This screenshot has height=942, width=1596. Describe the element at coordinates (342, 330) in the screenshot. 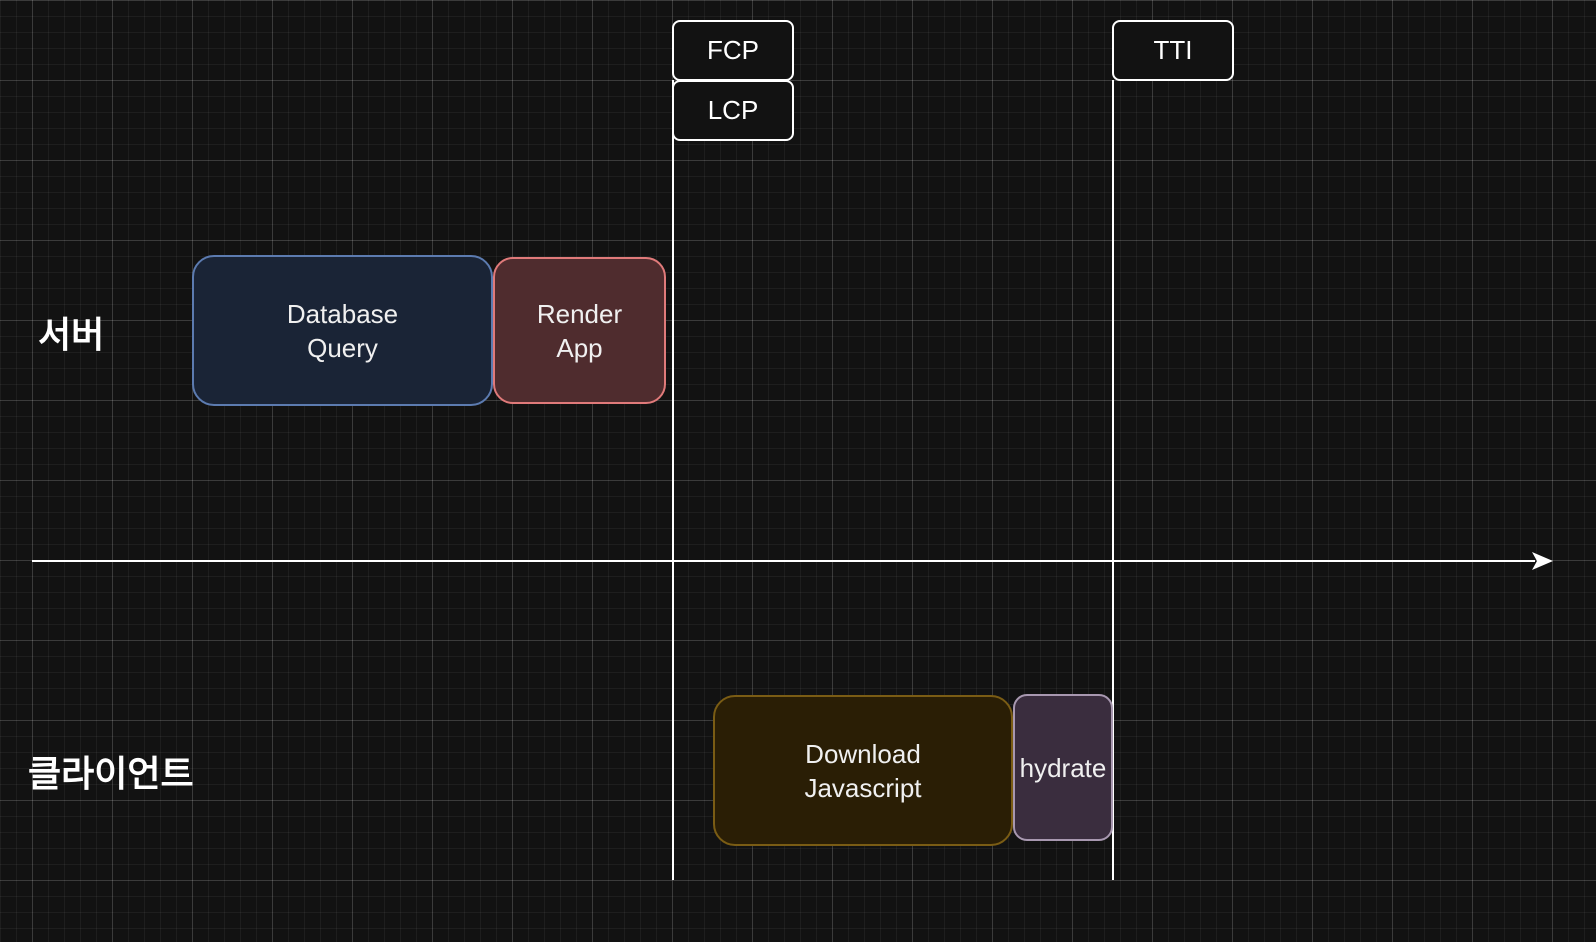

I see `database-query-task: Database Query` at that location.